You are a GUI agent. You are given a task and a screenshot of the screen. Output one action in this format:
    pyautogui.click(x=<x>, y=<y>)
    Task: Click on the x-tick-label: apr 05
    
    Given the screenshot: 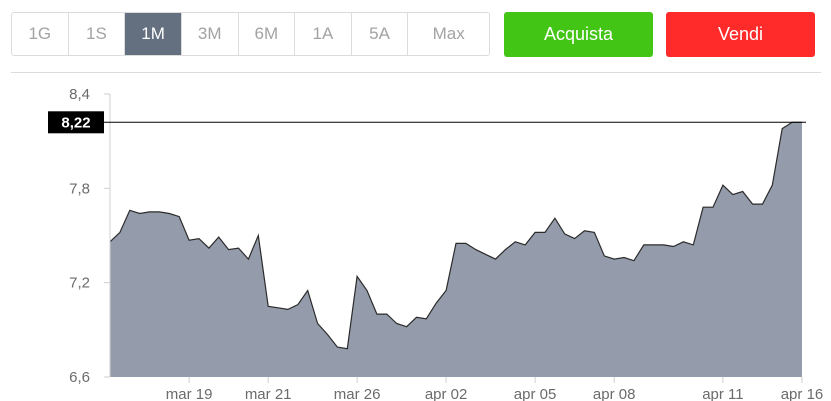 What is the action you would take?
    pyautogui.click(x=535, y=393)
    